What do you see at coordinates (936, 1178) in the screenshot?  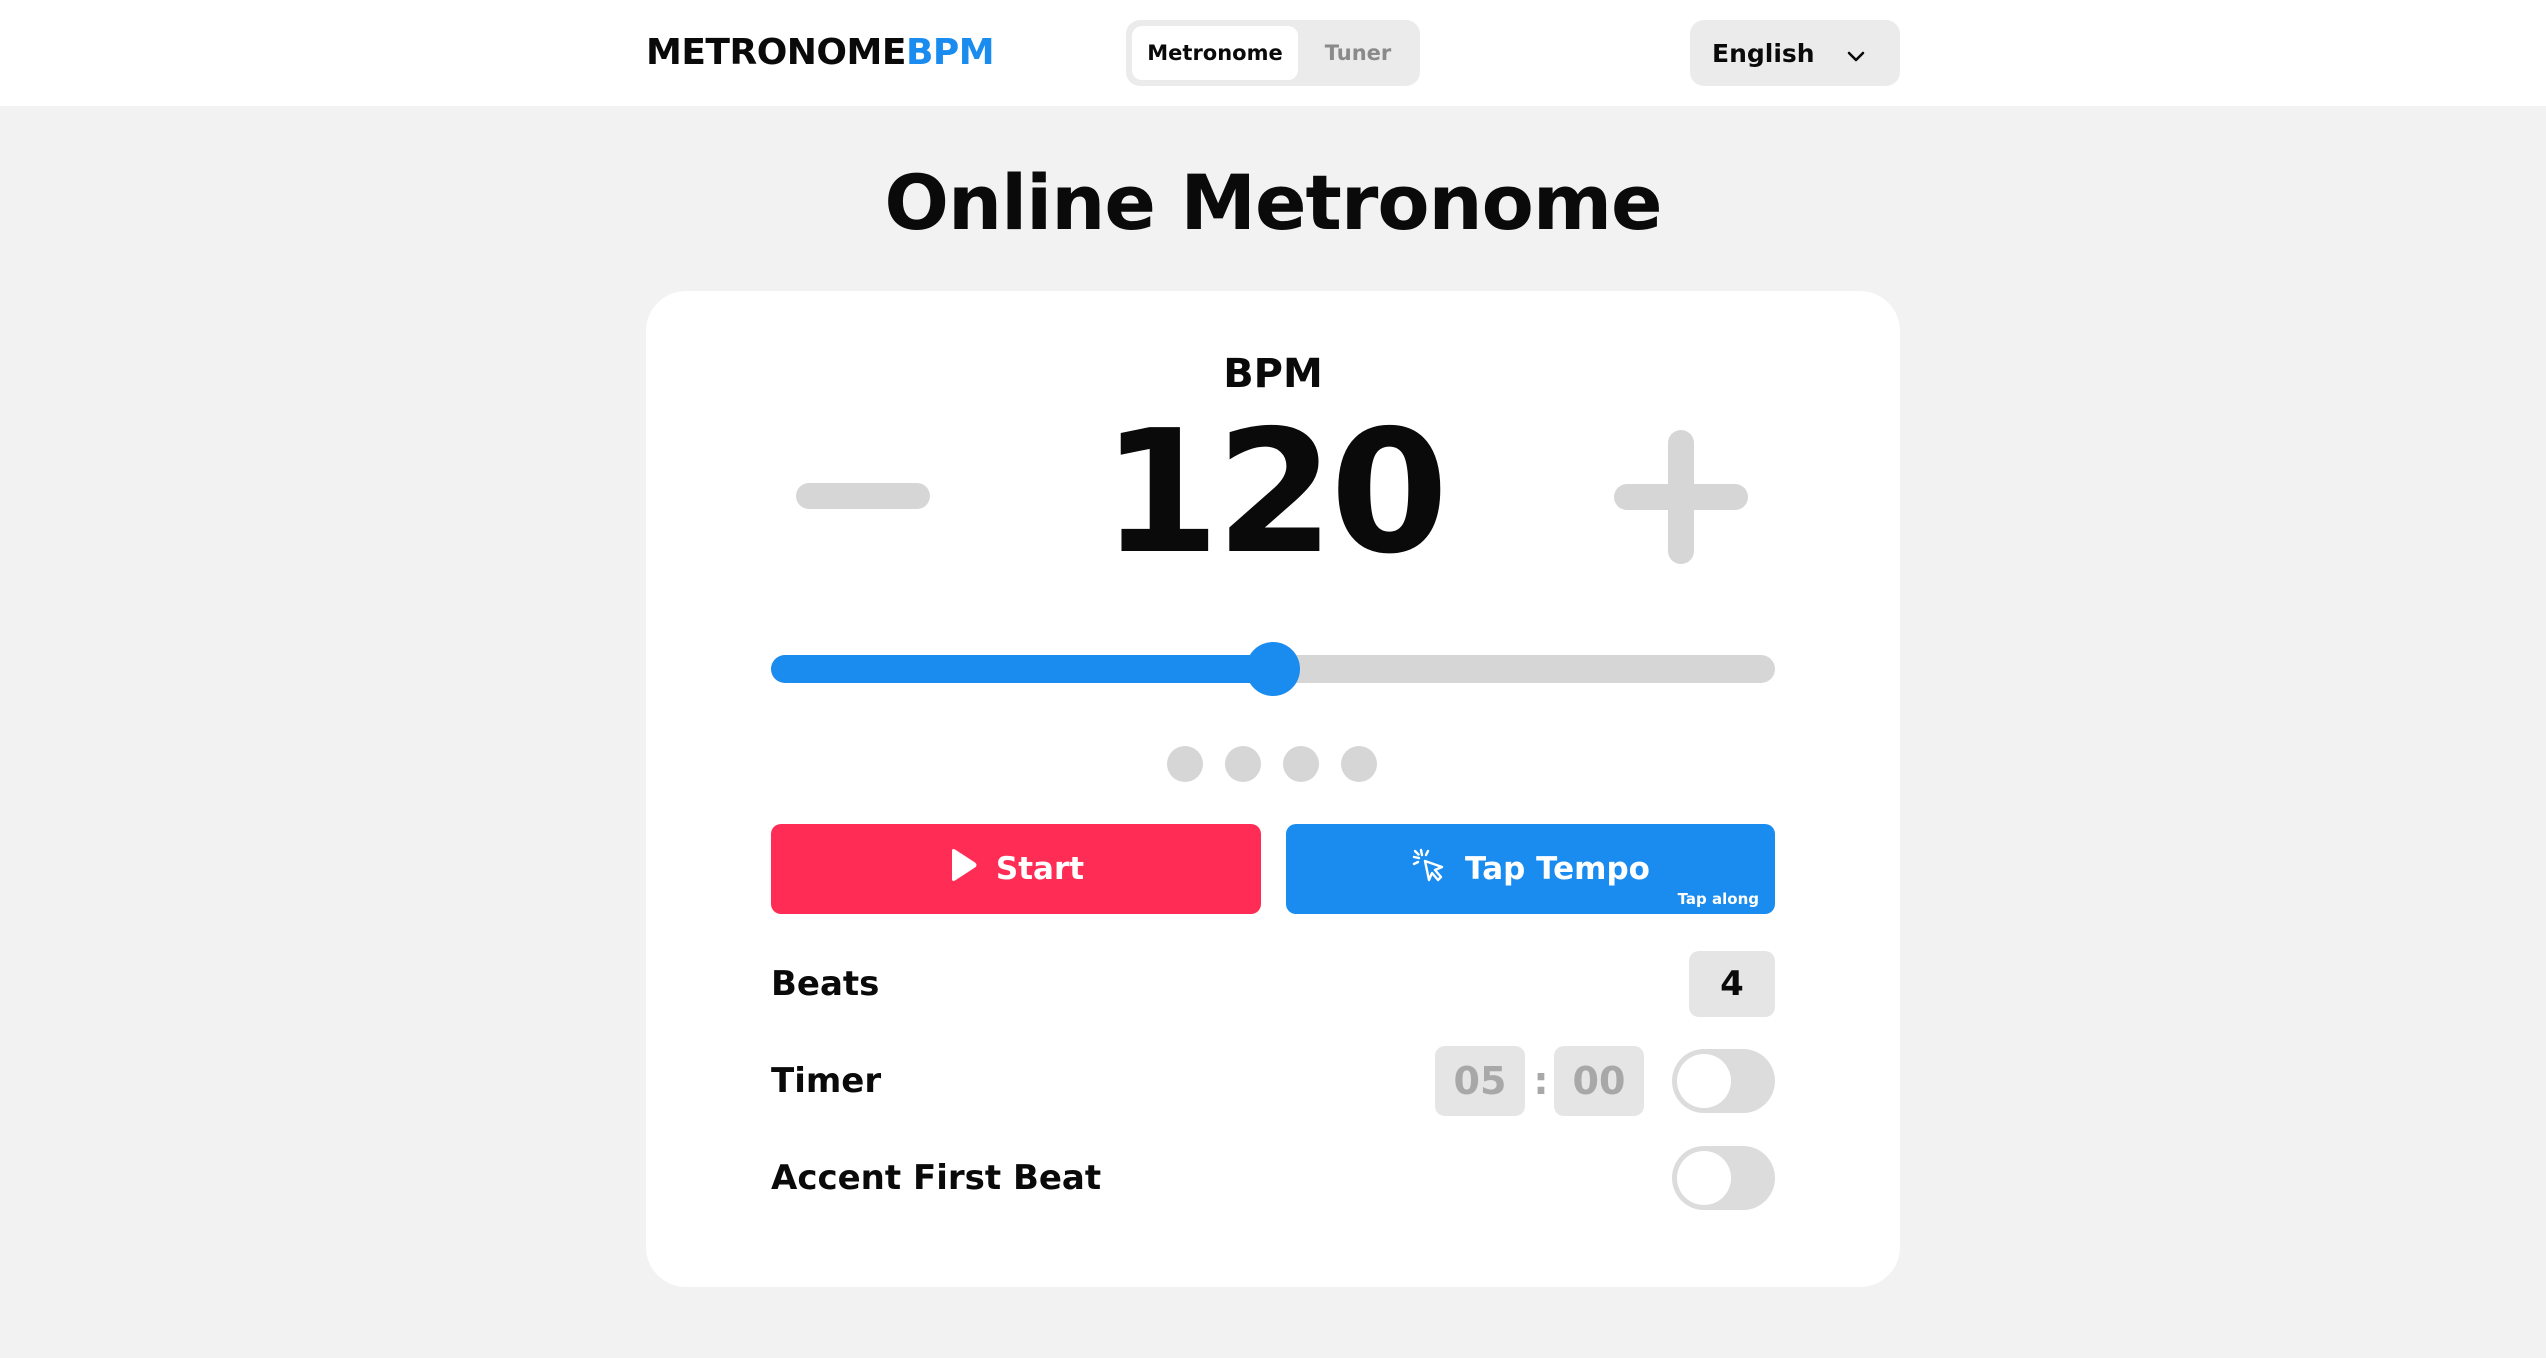 I see `accent-first-beat-label: Accent First Beat` at bounding box center [936, 1178].